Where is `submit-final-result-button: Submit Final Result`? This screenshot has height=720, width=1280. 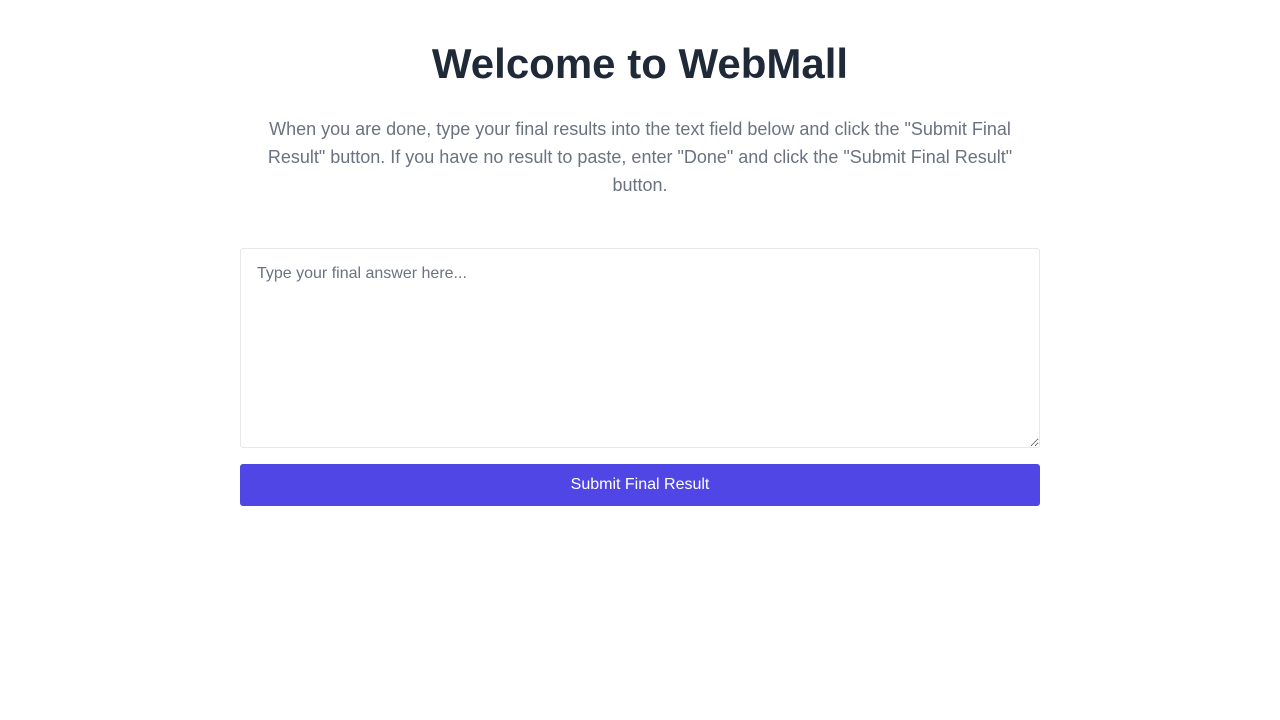 submit-final-result-button: Submit Final Result is located at coordinates (640, 485).